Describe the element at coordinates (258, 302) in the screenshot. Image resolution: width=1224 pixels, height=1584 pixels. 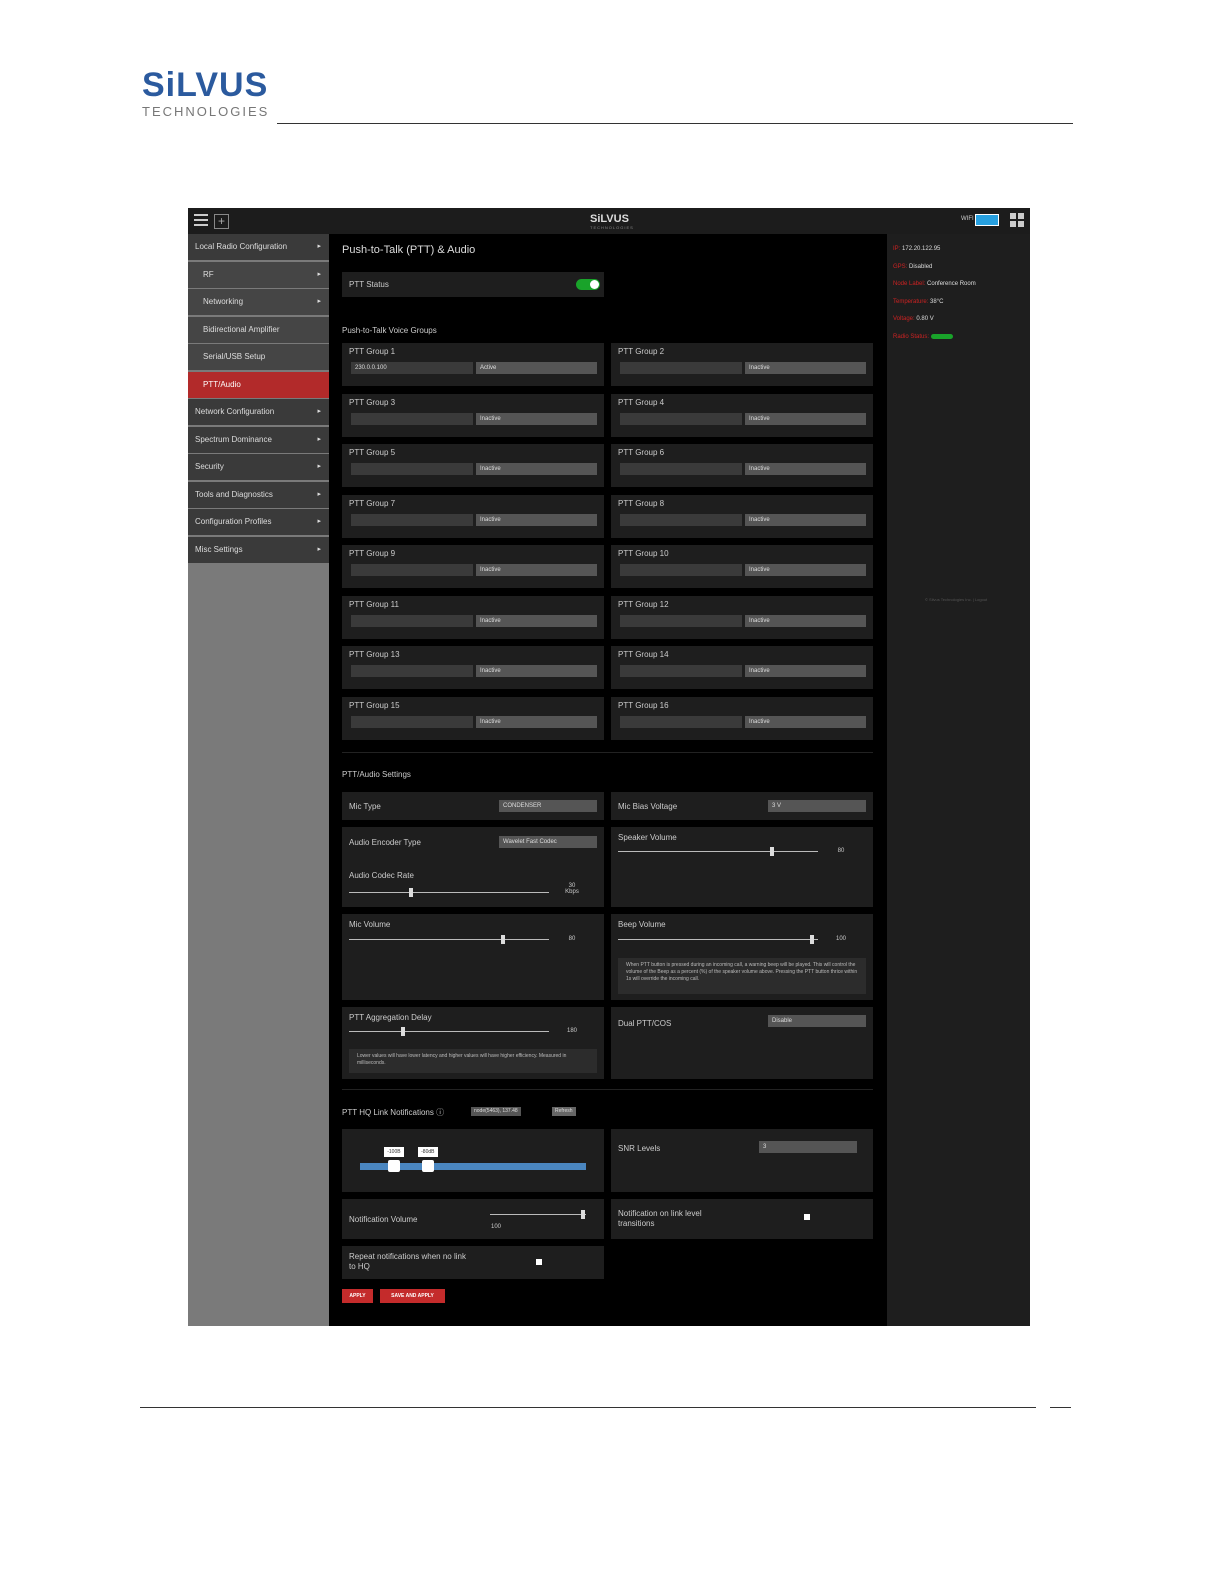
I see `sidebar-item: Networking ▸` at that location.